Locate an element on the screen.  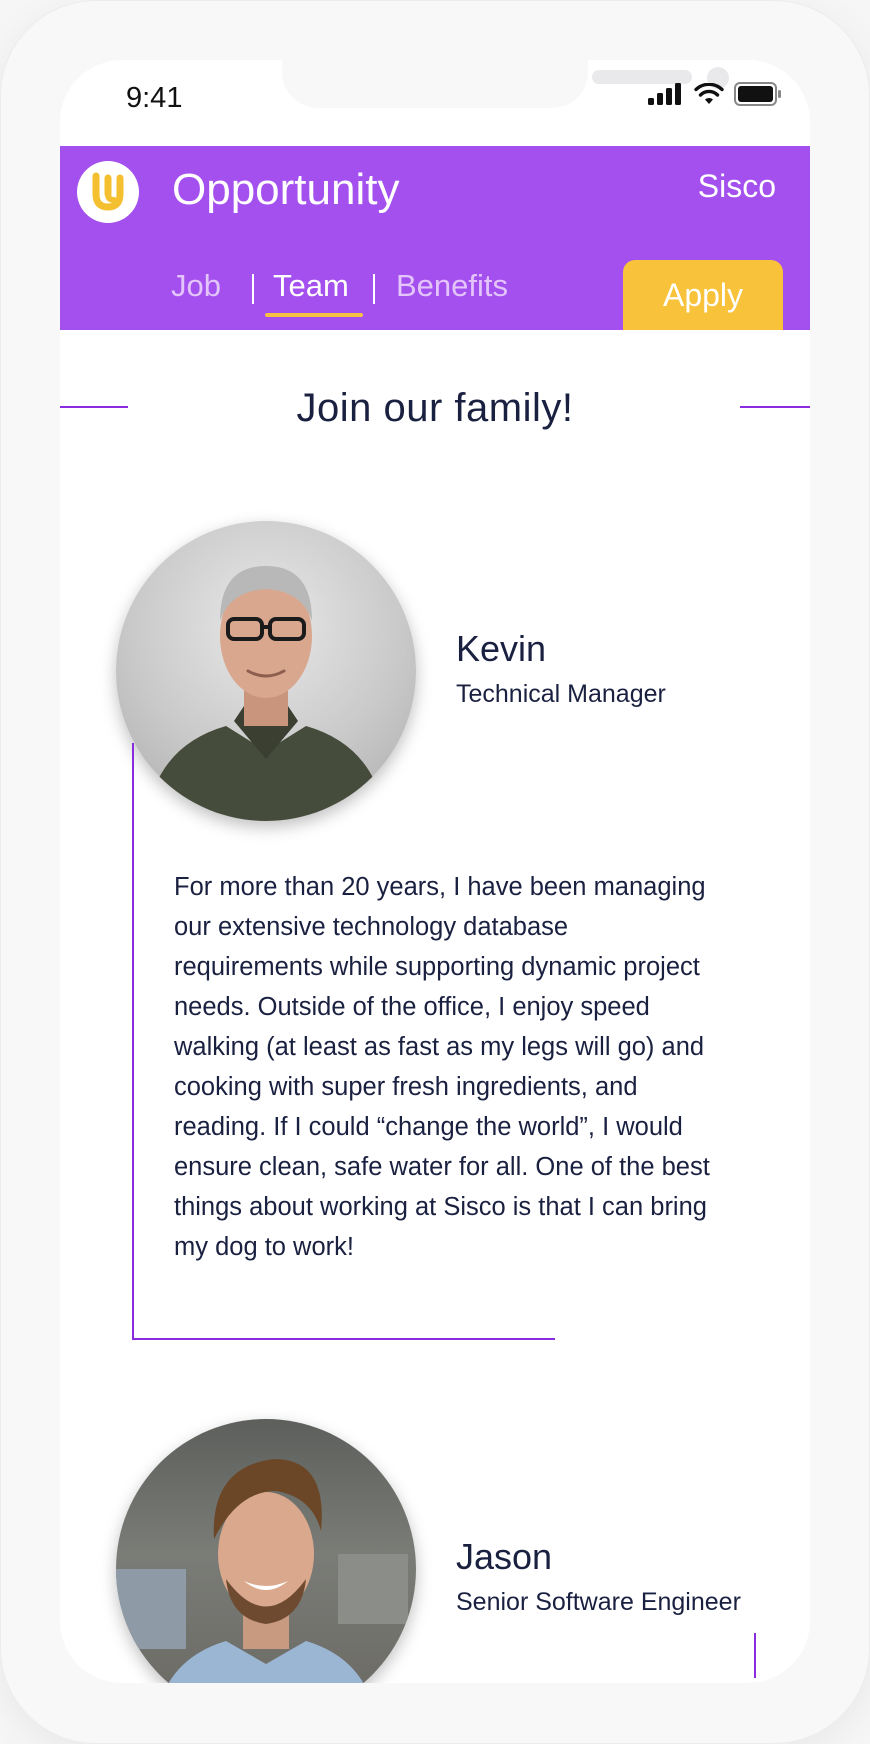
app-title: Opportunity is located at coordinates (286, 189).